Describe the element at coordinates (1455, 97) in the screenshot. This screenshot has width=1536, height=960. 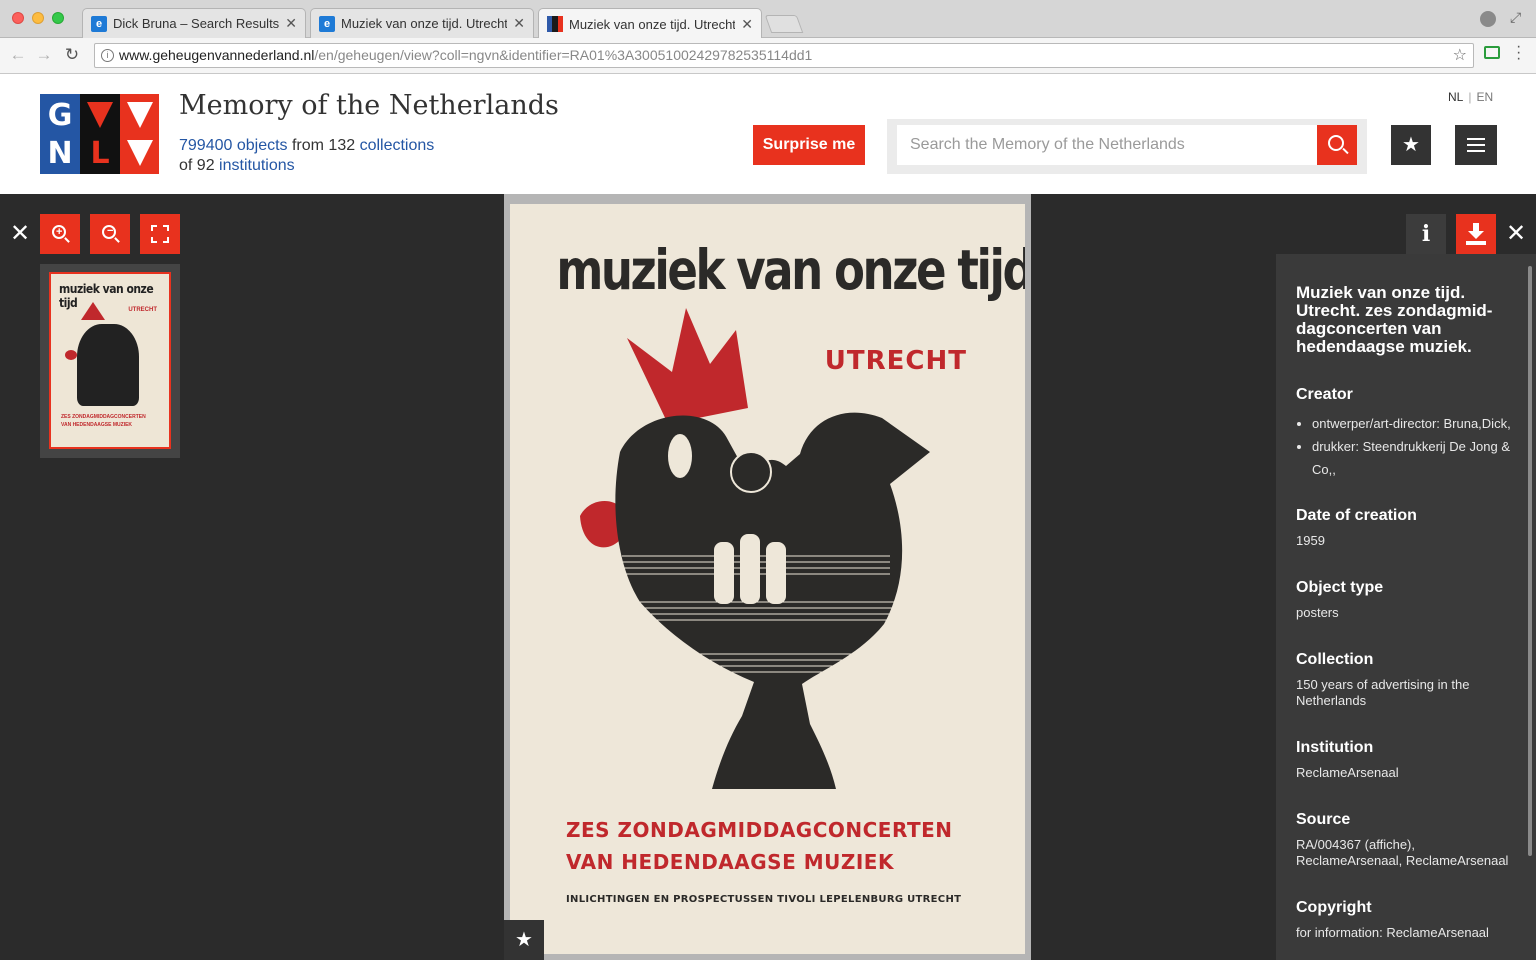
I see `lang-nl-link: NL` at that location.